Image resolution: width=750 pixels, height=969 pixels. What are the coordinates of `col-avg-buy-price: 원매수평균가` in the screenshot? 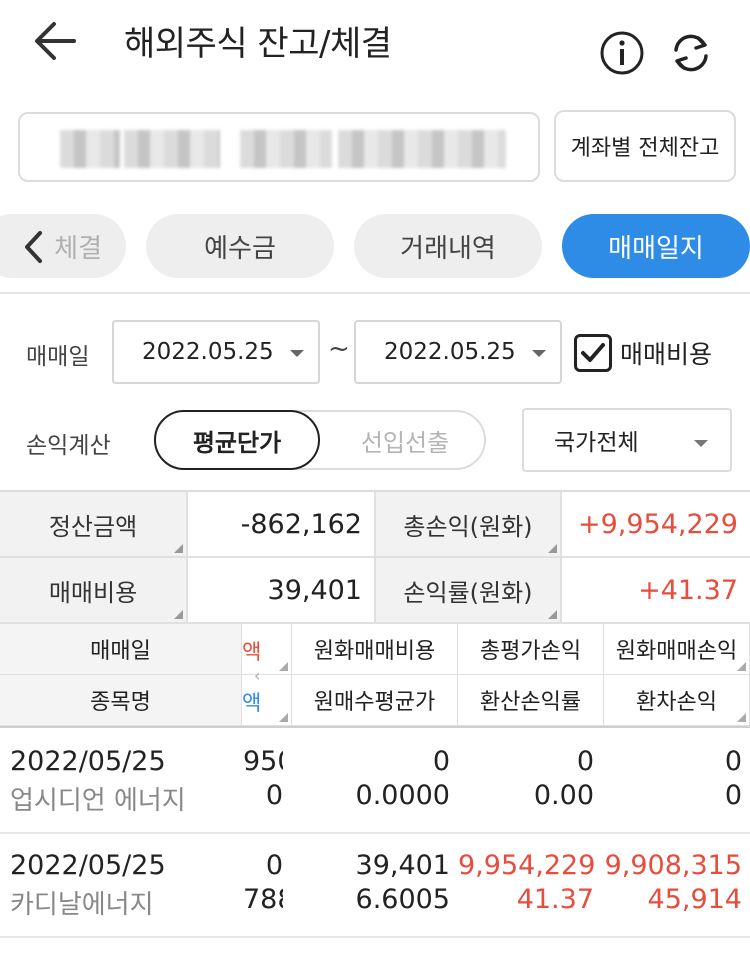 It's located at (375, 700).